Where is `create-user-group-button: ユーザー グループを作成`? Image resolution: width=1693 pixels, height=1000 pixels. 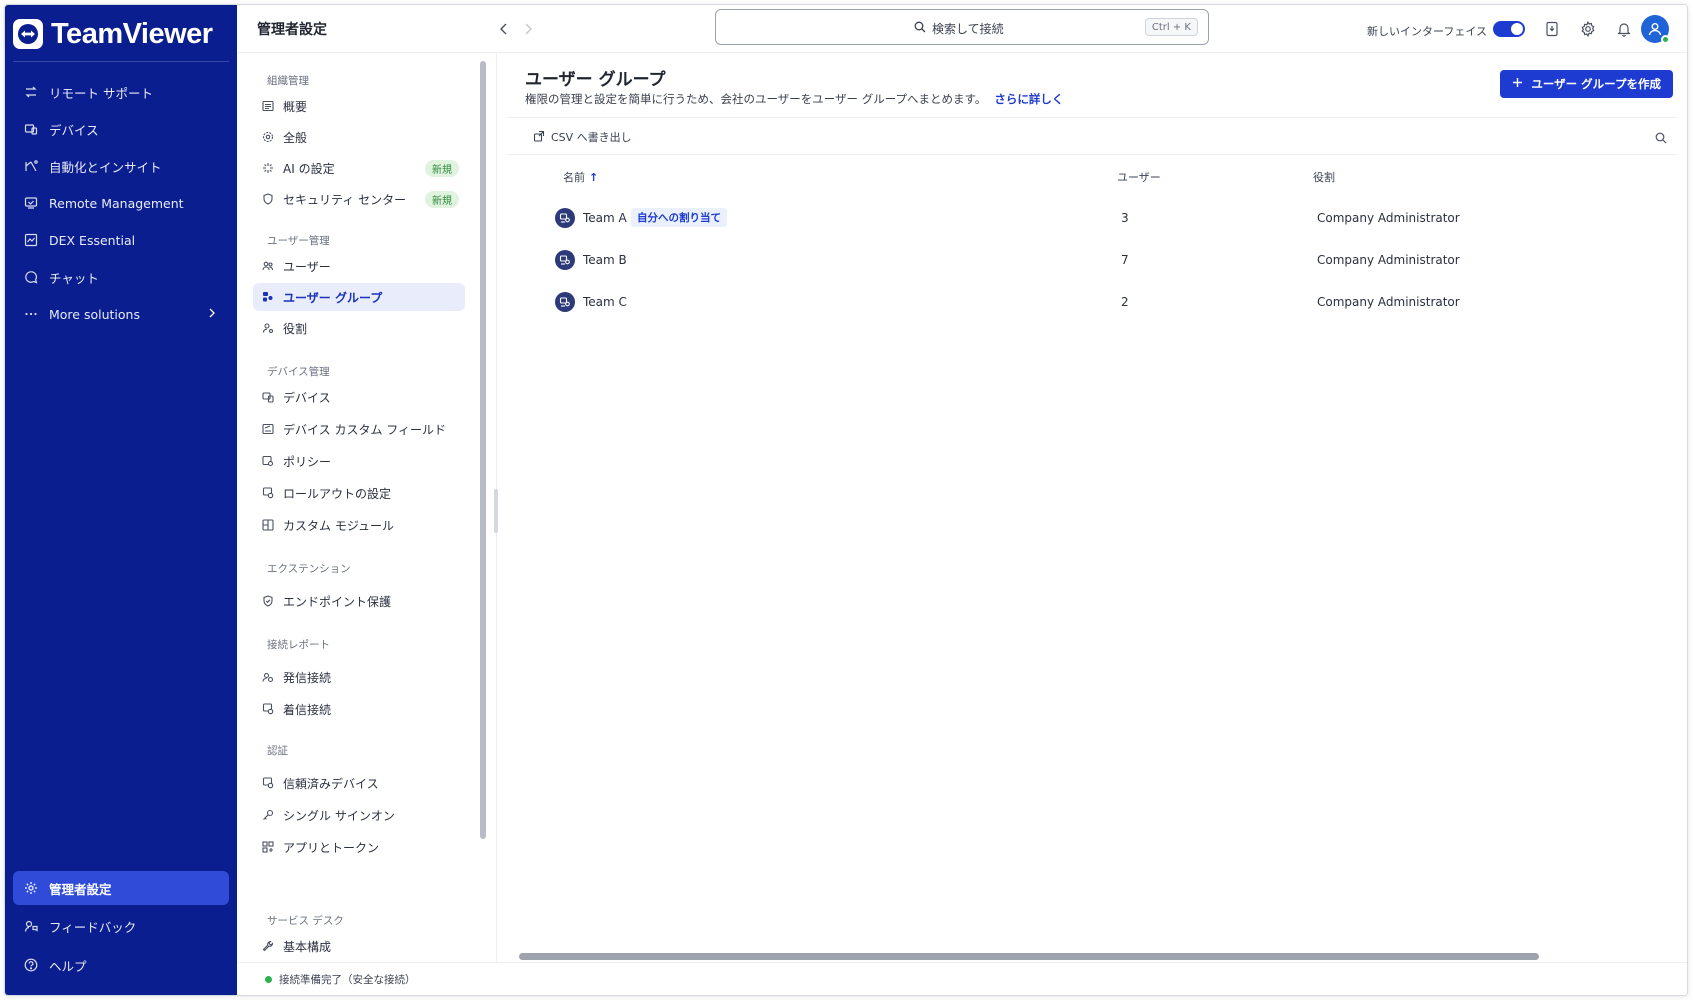 create-user-group-button: ユーザー グループを作成 is located at coordinates (1586, 84).